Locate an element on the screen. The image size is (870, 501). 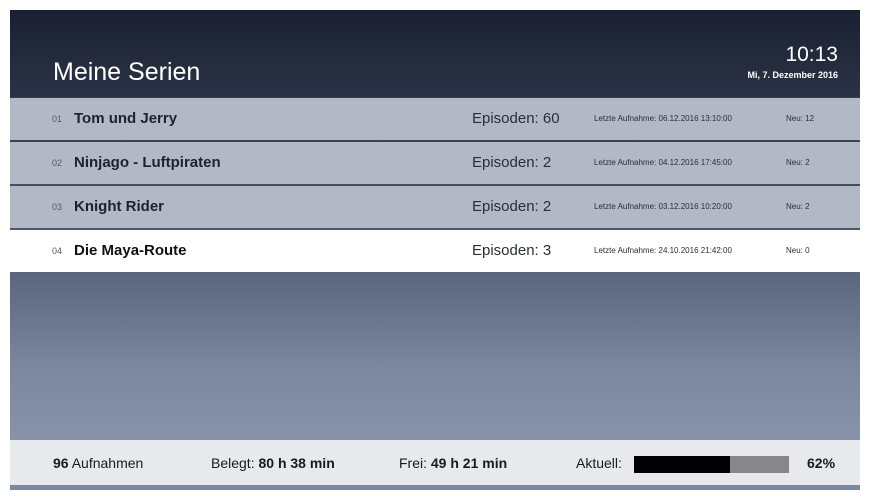
page-title: Meine Serien is located at coordinates (127, 72).